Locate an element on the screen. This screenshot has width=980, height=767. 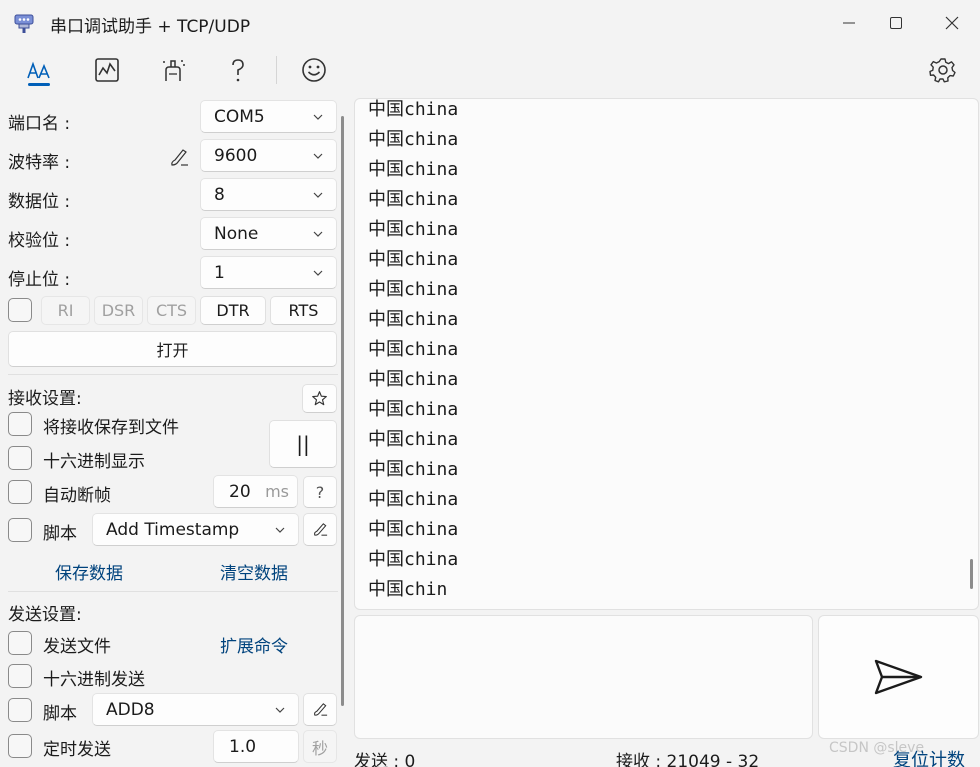
close-button is located at coordinates (952, 23).